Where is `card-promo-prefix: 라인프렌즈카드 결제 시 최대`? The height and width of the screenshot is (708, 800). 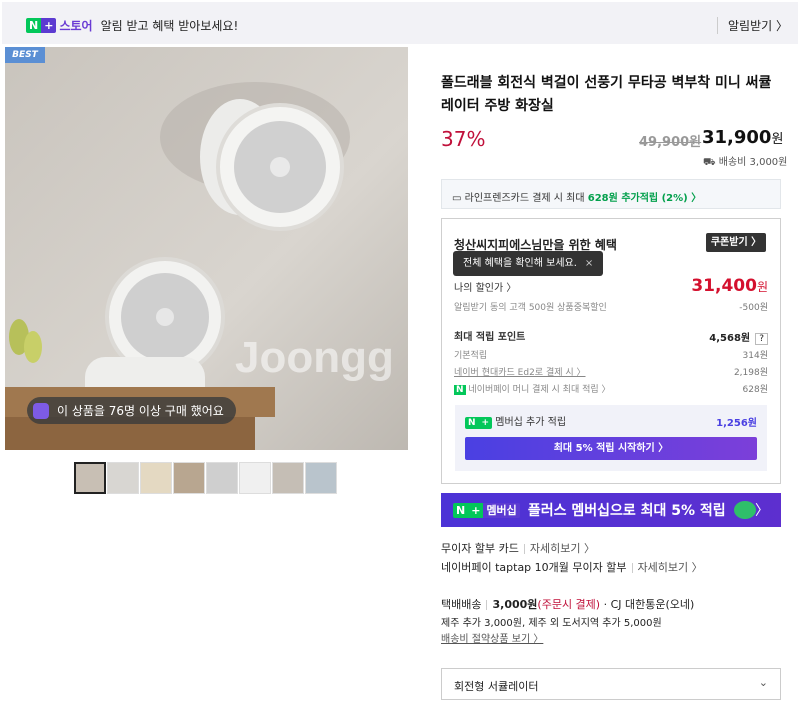
card-promo-prefix: 라인프렌즈카드 결제 시 최대 is located at coordinates (526, 198).